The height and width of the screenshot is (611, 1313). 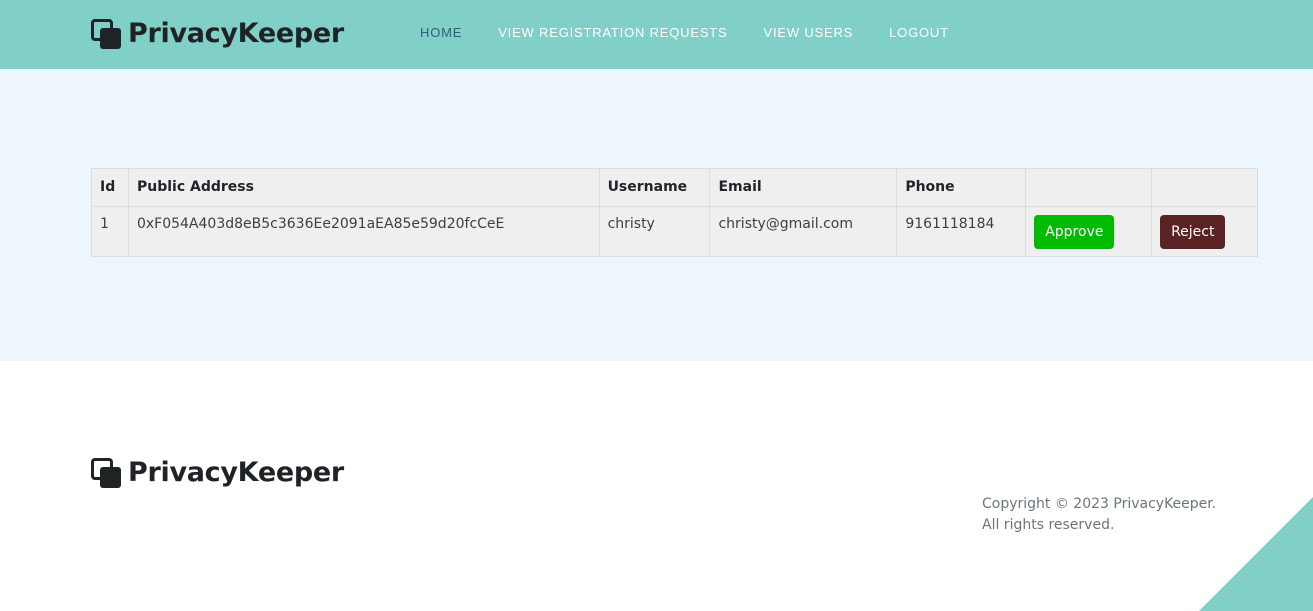 What do you see at coordinates (919, 32) in the screenshot?
I see `nav-logout: LOGOUT` at bounding box center [919, 32].